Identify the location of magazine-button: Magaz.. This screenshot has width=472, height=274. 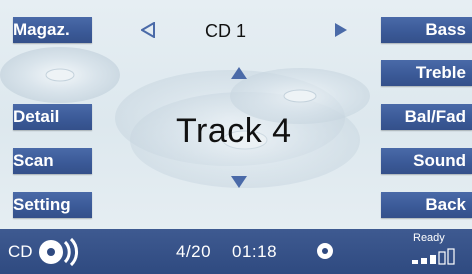
(52, 30).